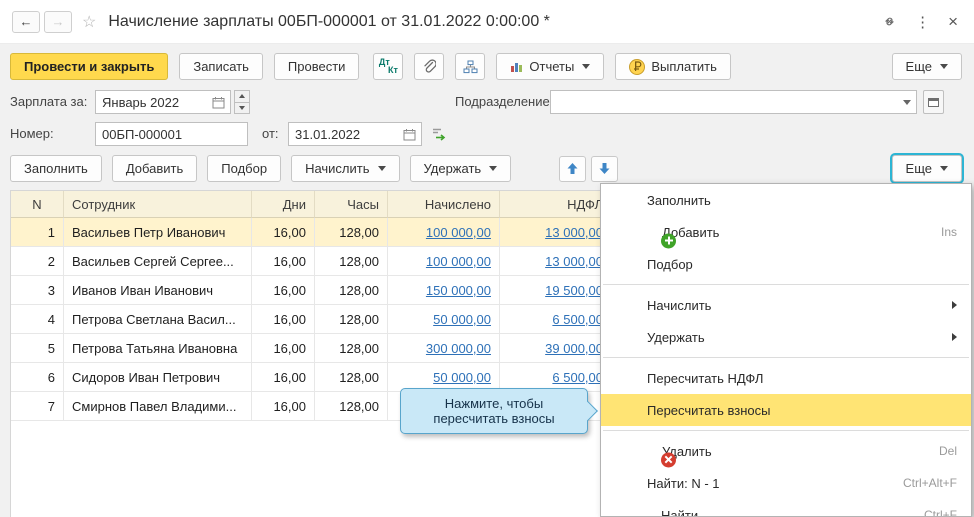  I want to click on salary-period-row: Зарплата за: Подразделение:, so click(487, 102).